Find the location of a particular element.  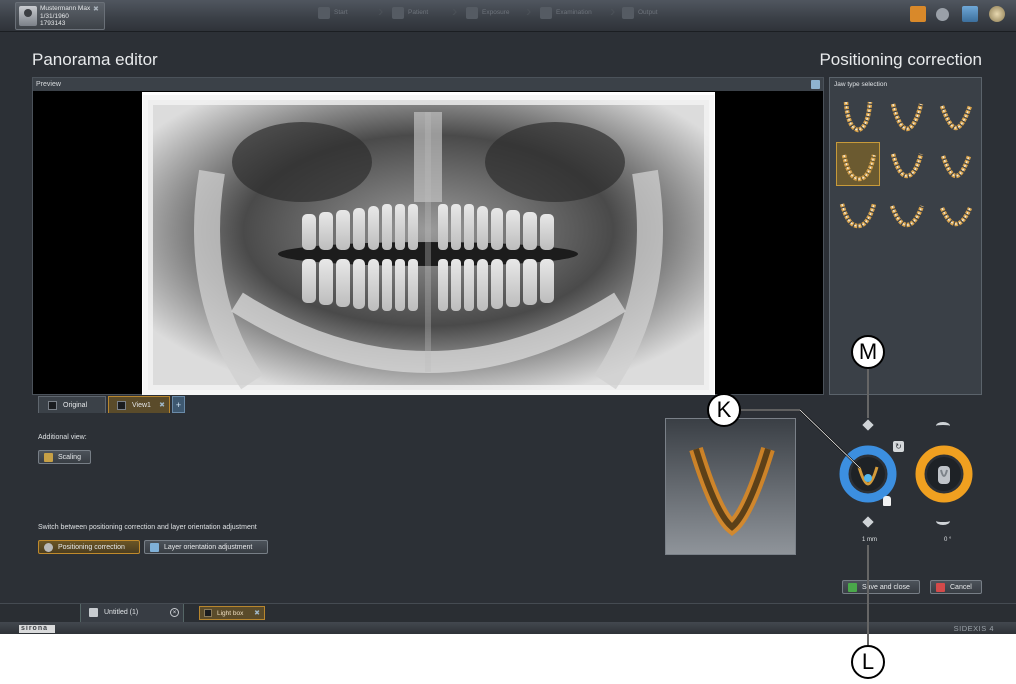

panel-title: Positioning correction is located at coordinates (900, 59).